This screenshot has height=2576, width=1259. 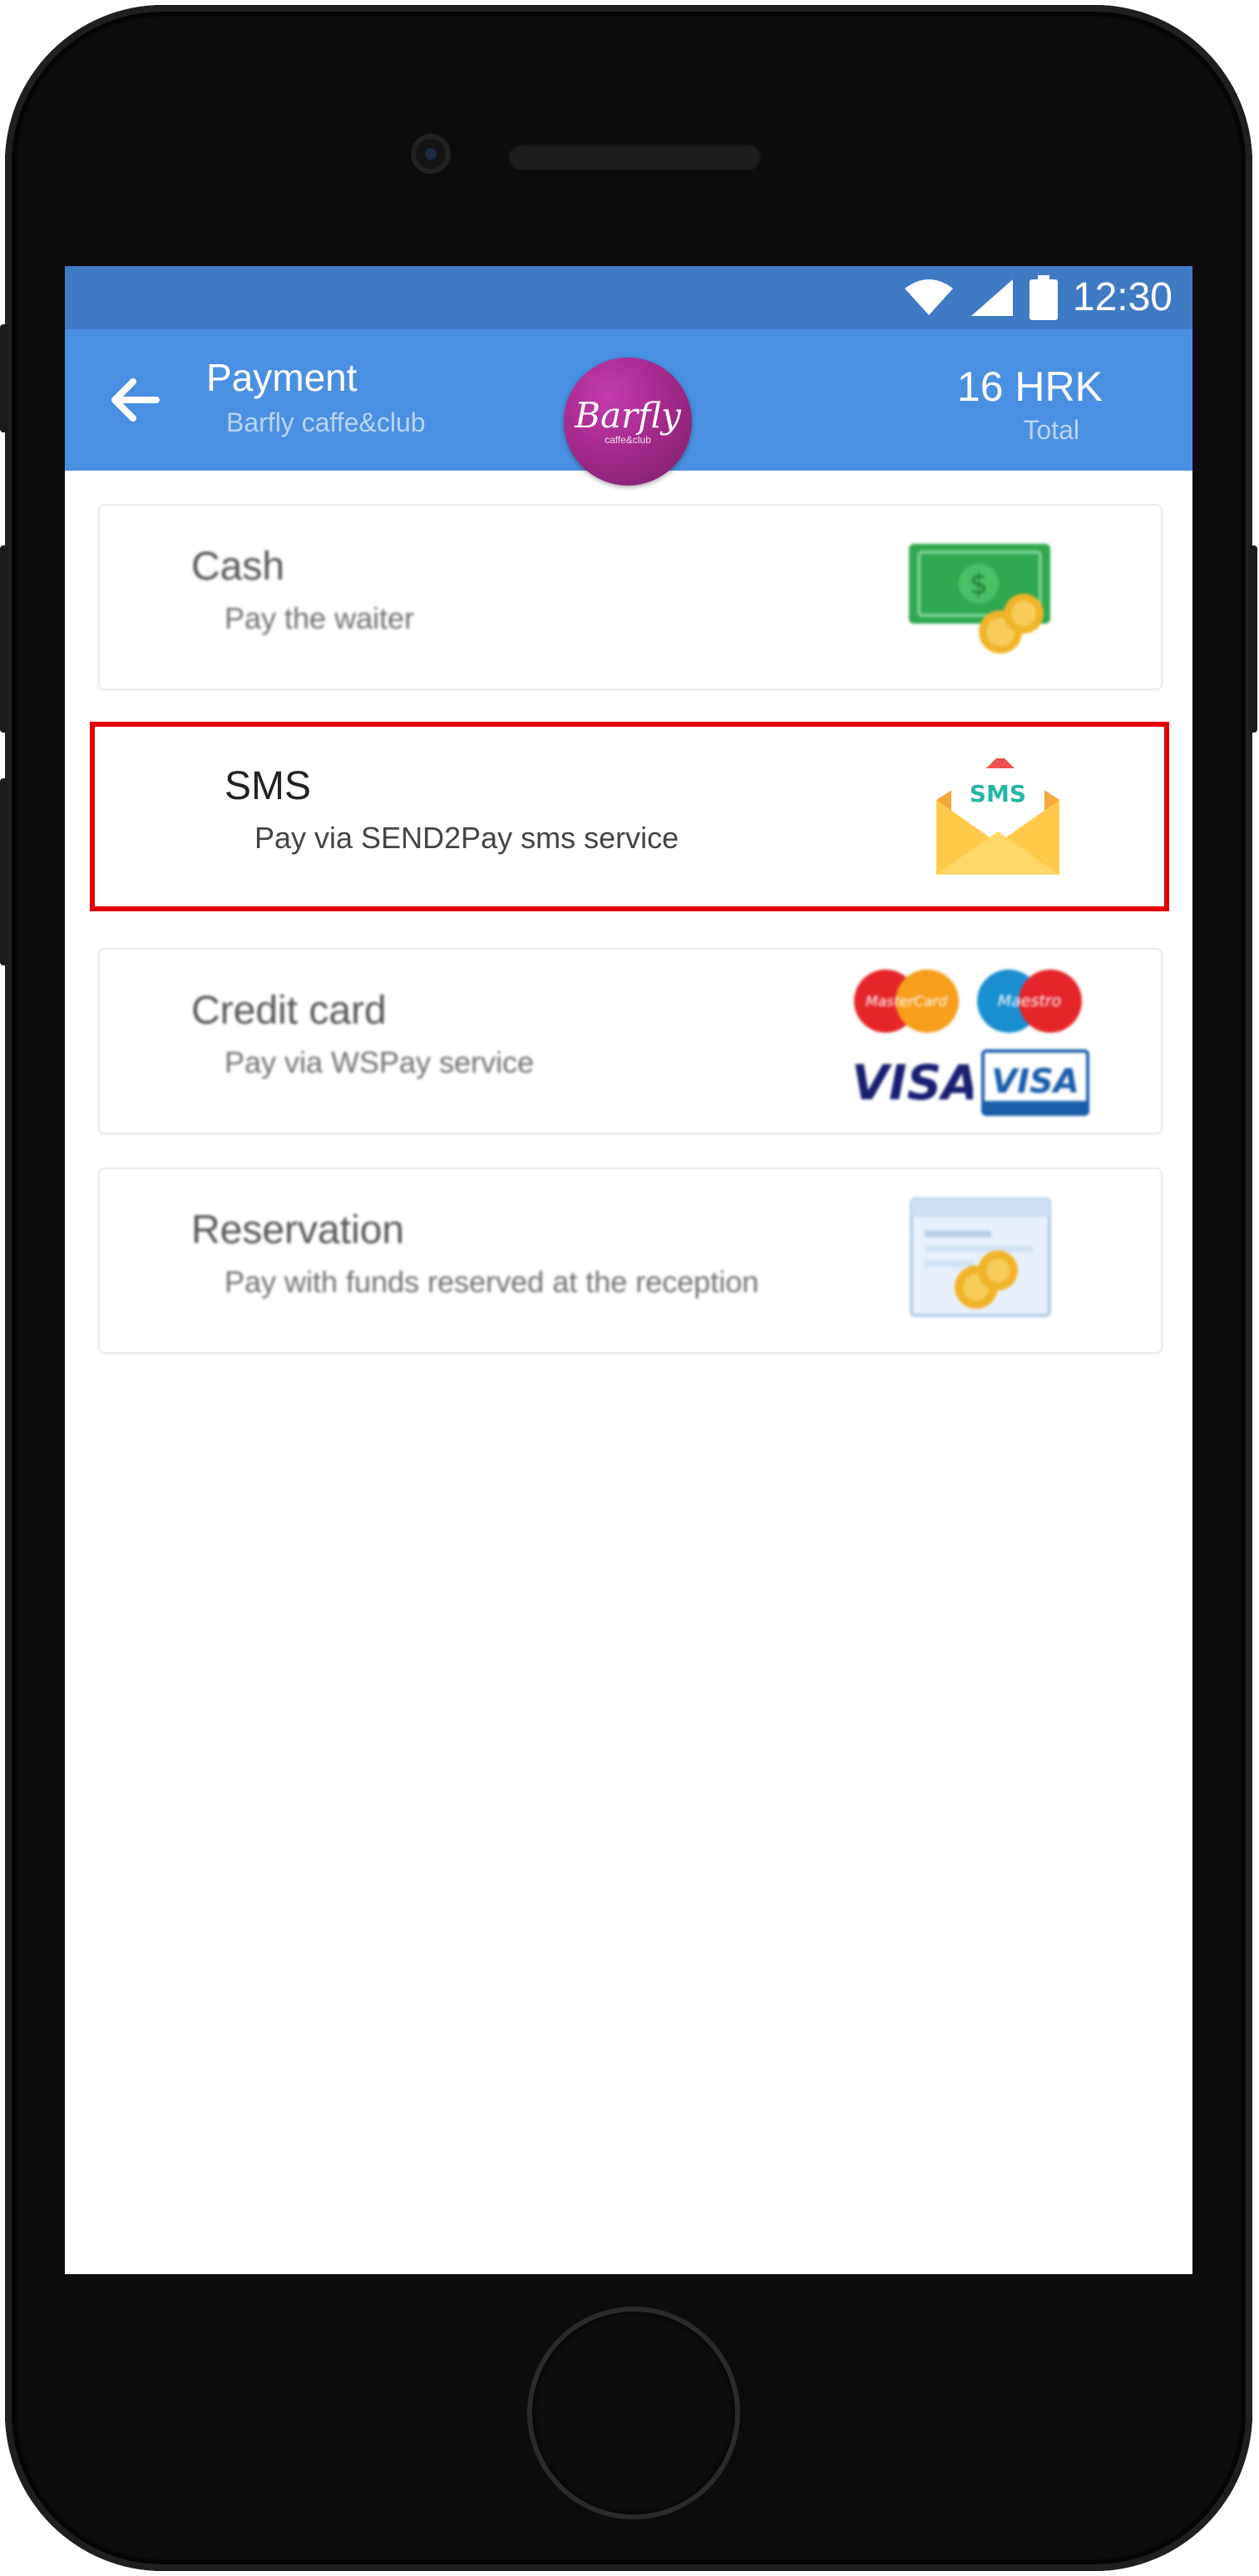 I want to click on total-amount: 16 HRK, so click(x=1029, y=386).